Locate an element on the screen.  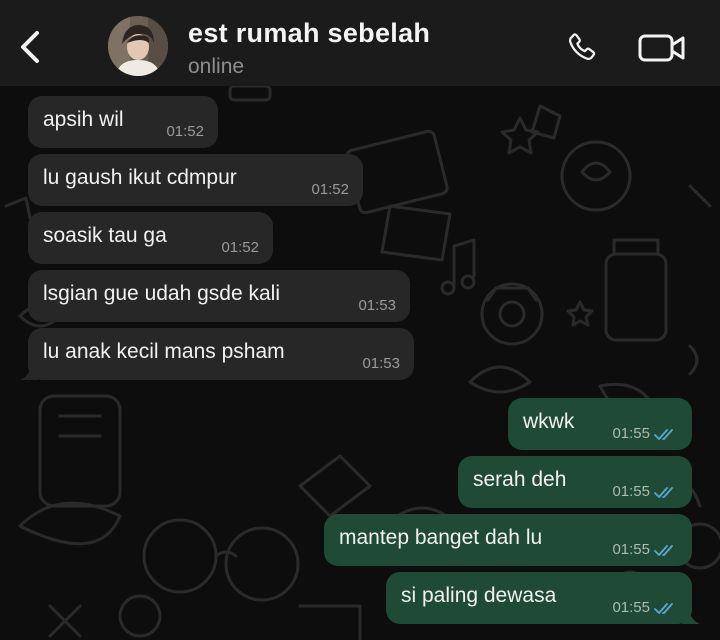
chevron-left-icon is located at coordinates (30, 47).